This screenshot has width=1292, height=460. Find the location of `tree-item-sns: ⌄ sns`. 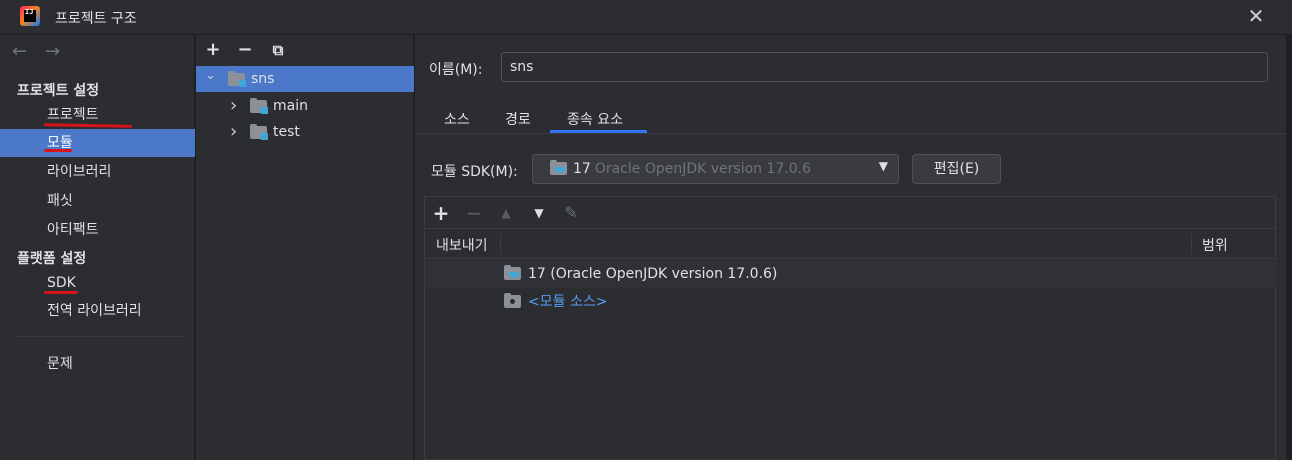

tree-item-sns: ⌄ sns is located at coordinates (305, 79).